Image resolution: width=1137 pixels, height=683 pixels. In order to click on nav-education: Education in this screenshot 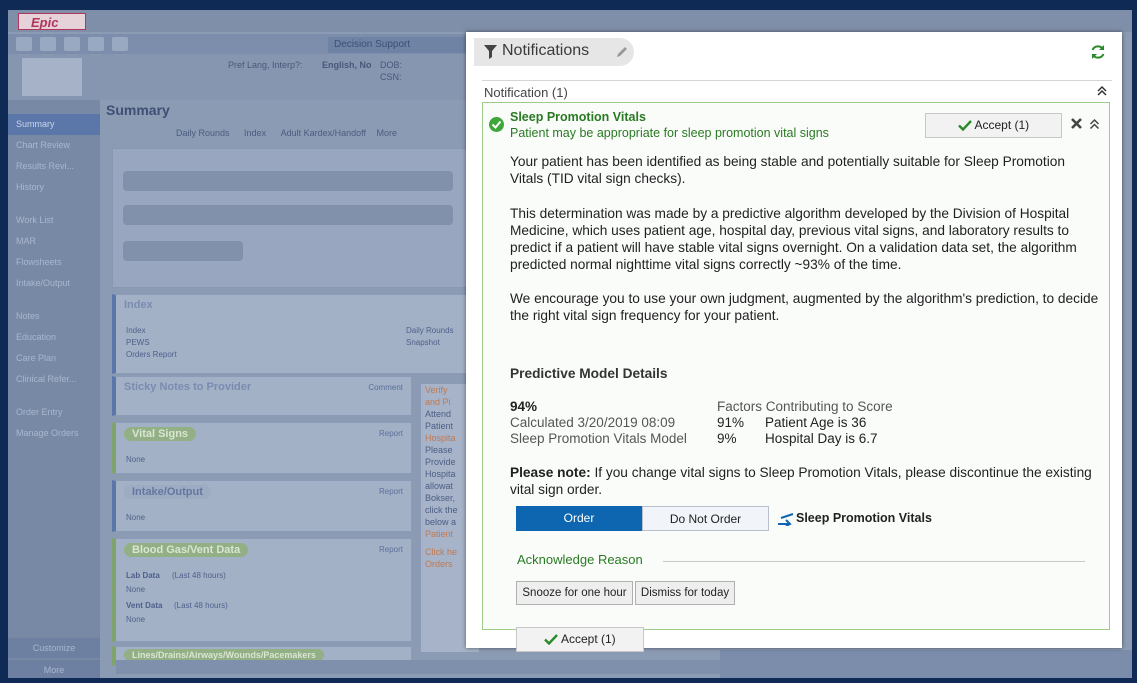, I will do `click(54, 337)`.